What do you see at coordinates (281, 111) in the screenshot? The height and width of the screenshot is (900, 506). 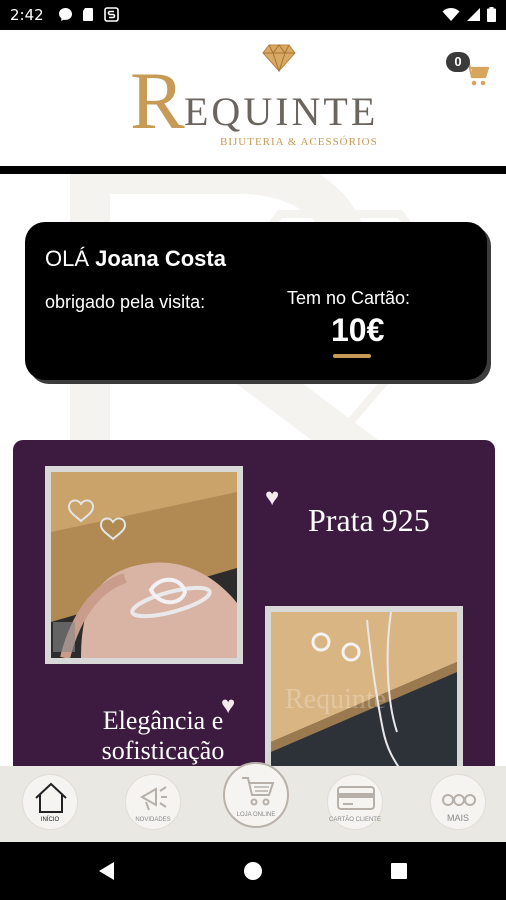 I see `logo-brand: EQUINTE` at bounding box center [281, 111].